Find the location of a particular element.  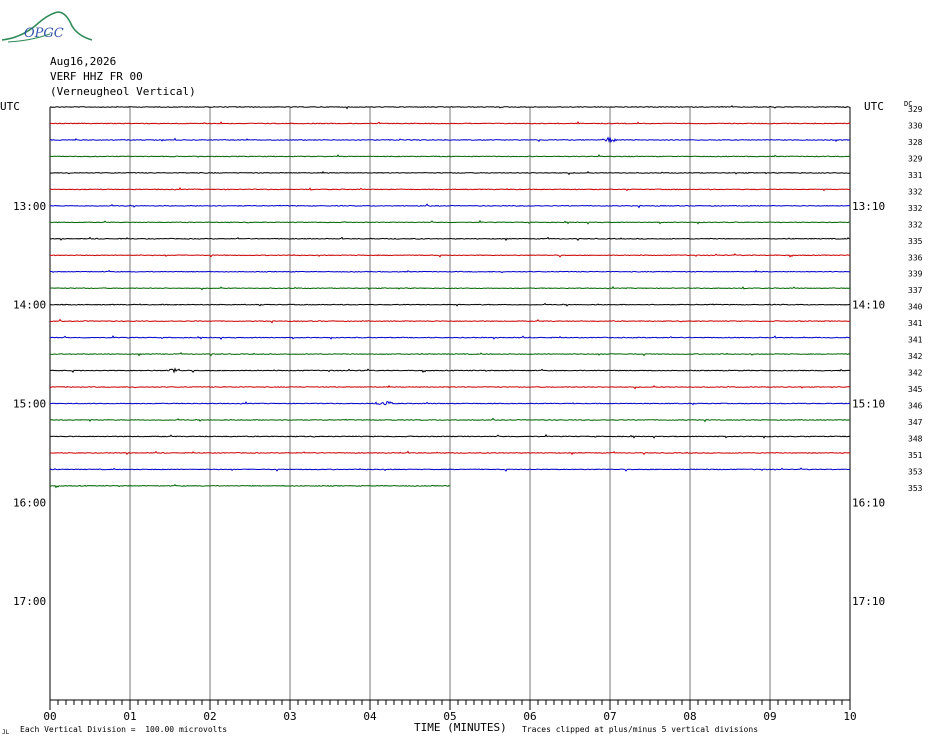

station-location: (Verneugheol Vertical) is located at coordinates (123, 91).